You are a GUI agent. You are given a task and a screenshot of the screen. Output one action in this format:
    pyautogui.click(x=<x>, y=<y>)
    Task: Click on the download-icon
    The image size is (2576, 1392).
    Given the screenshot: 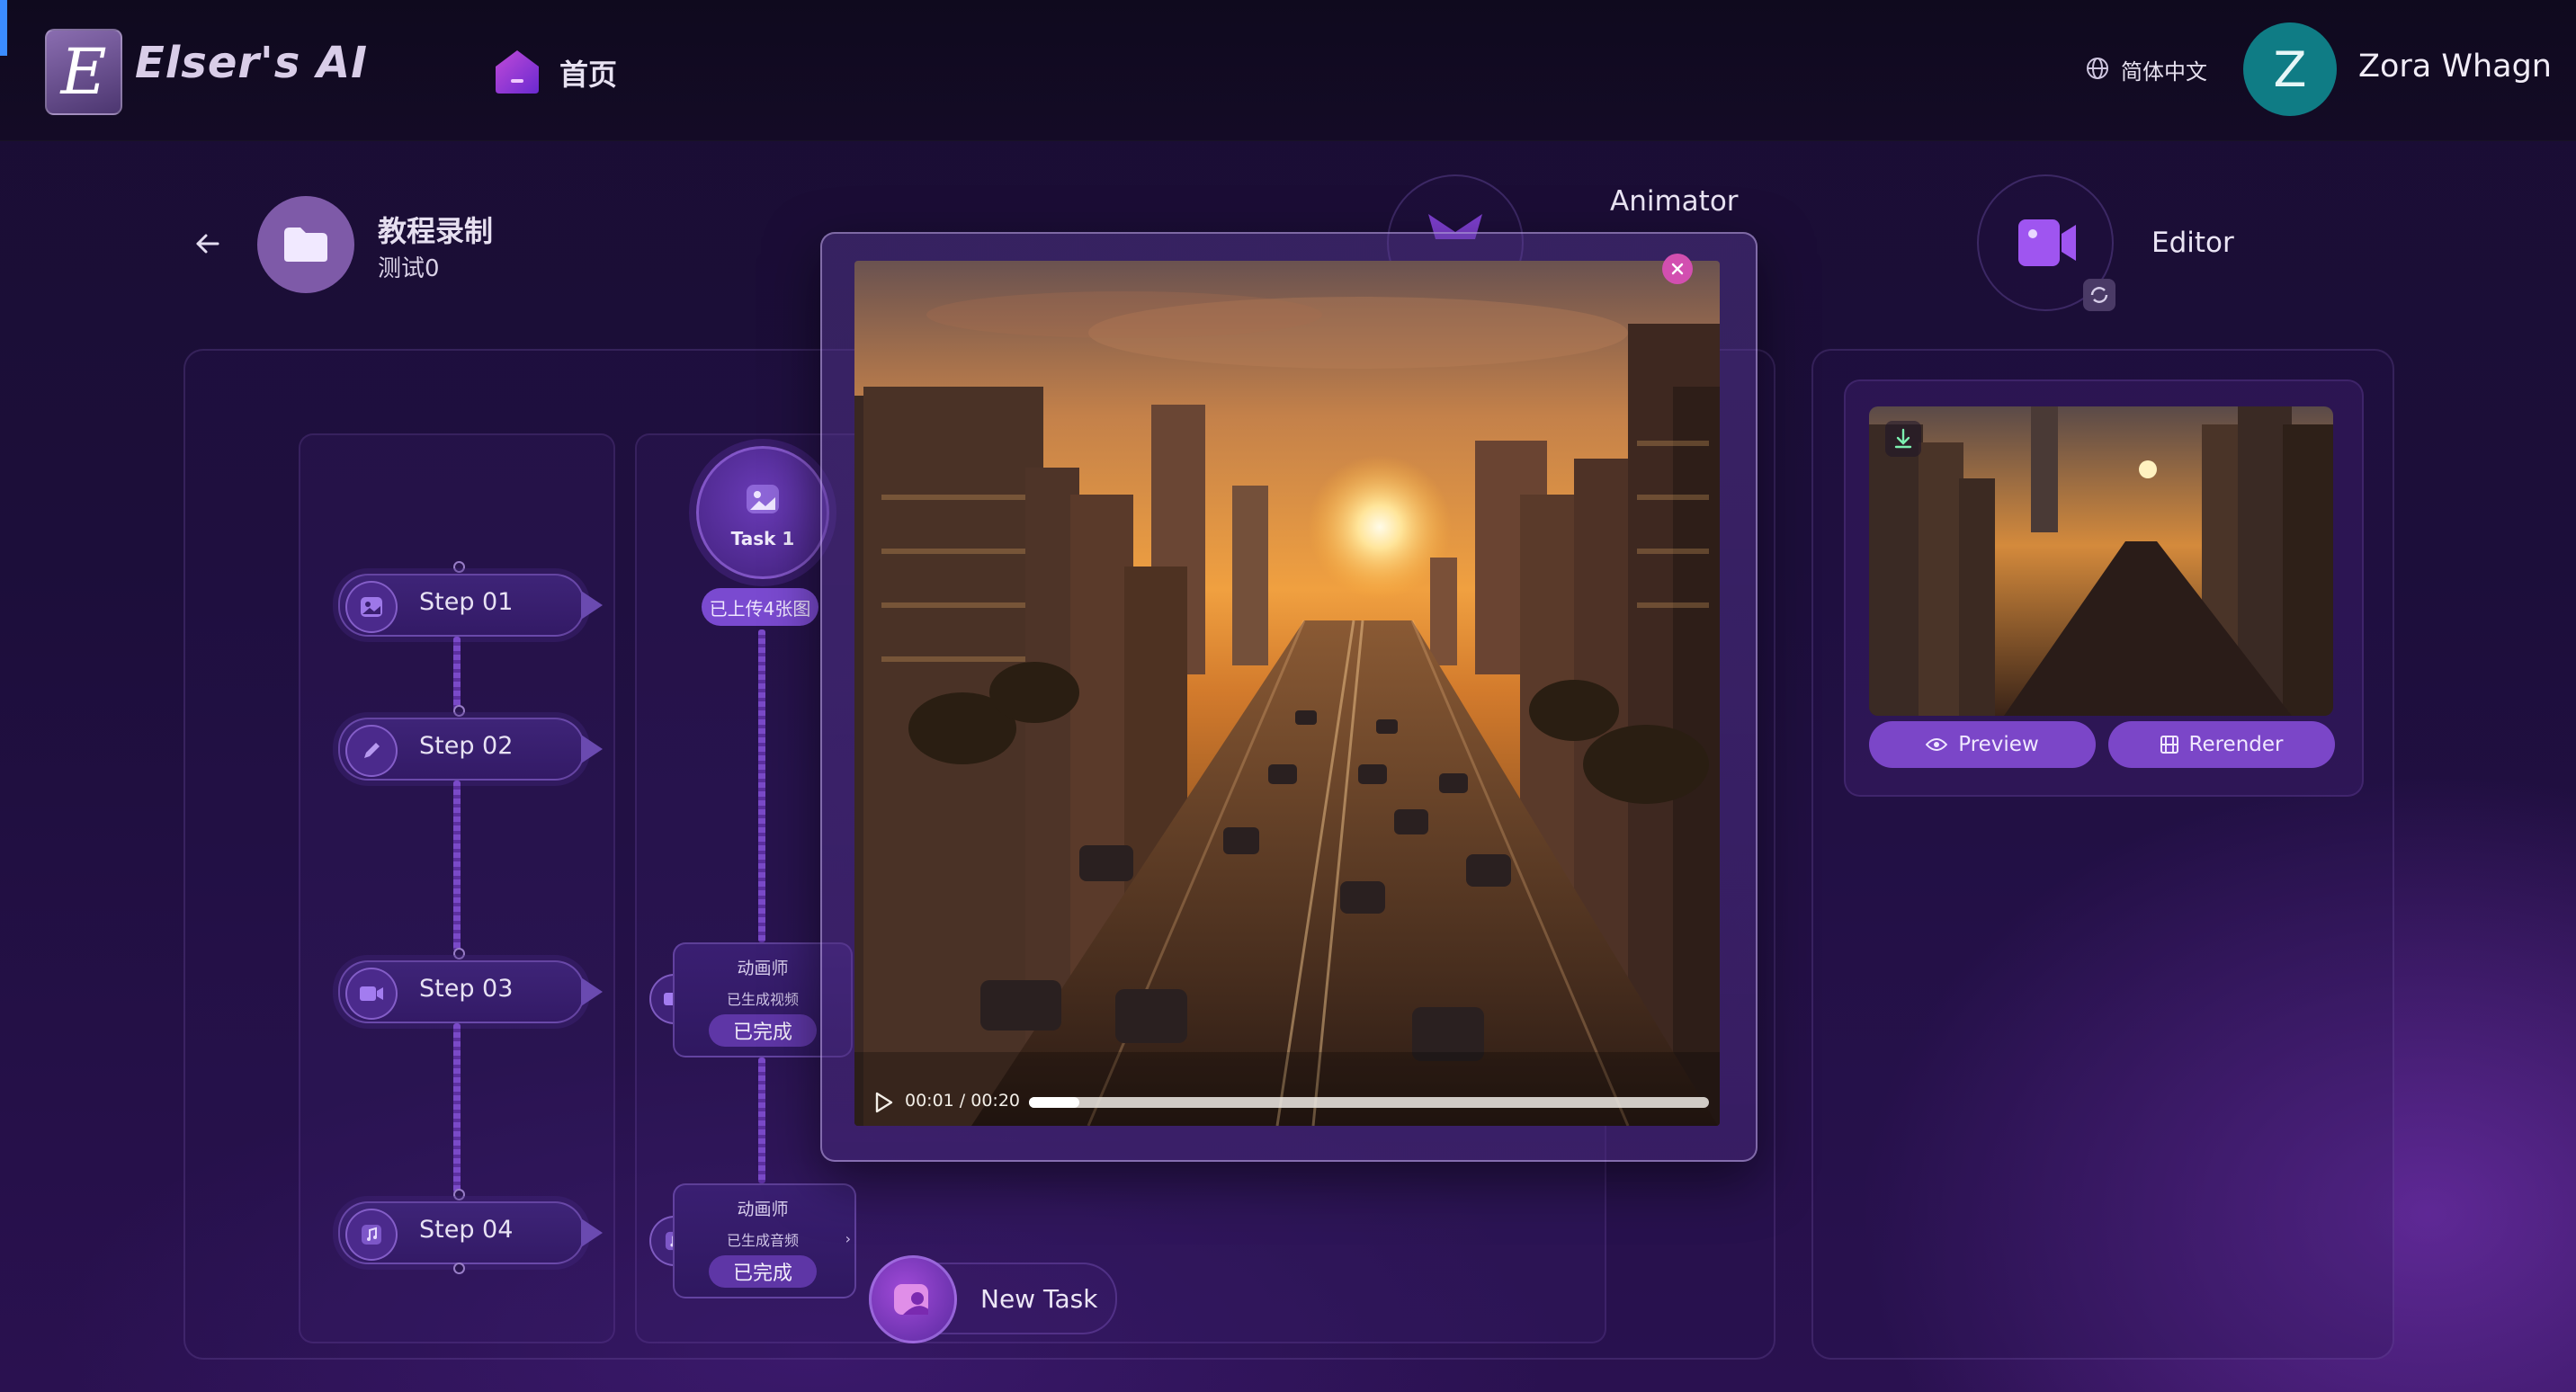 What is the action you would take?
    pyautogui.click(x=1903, y=439)
    